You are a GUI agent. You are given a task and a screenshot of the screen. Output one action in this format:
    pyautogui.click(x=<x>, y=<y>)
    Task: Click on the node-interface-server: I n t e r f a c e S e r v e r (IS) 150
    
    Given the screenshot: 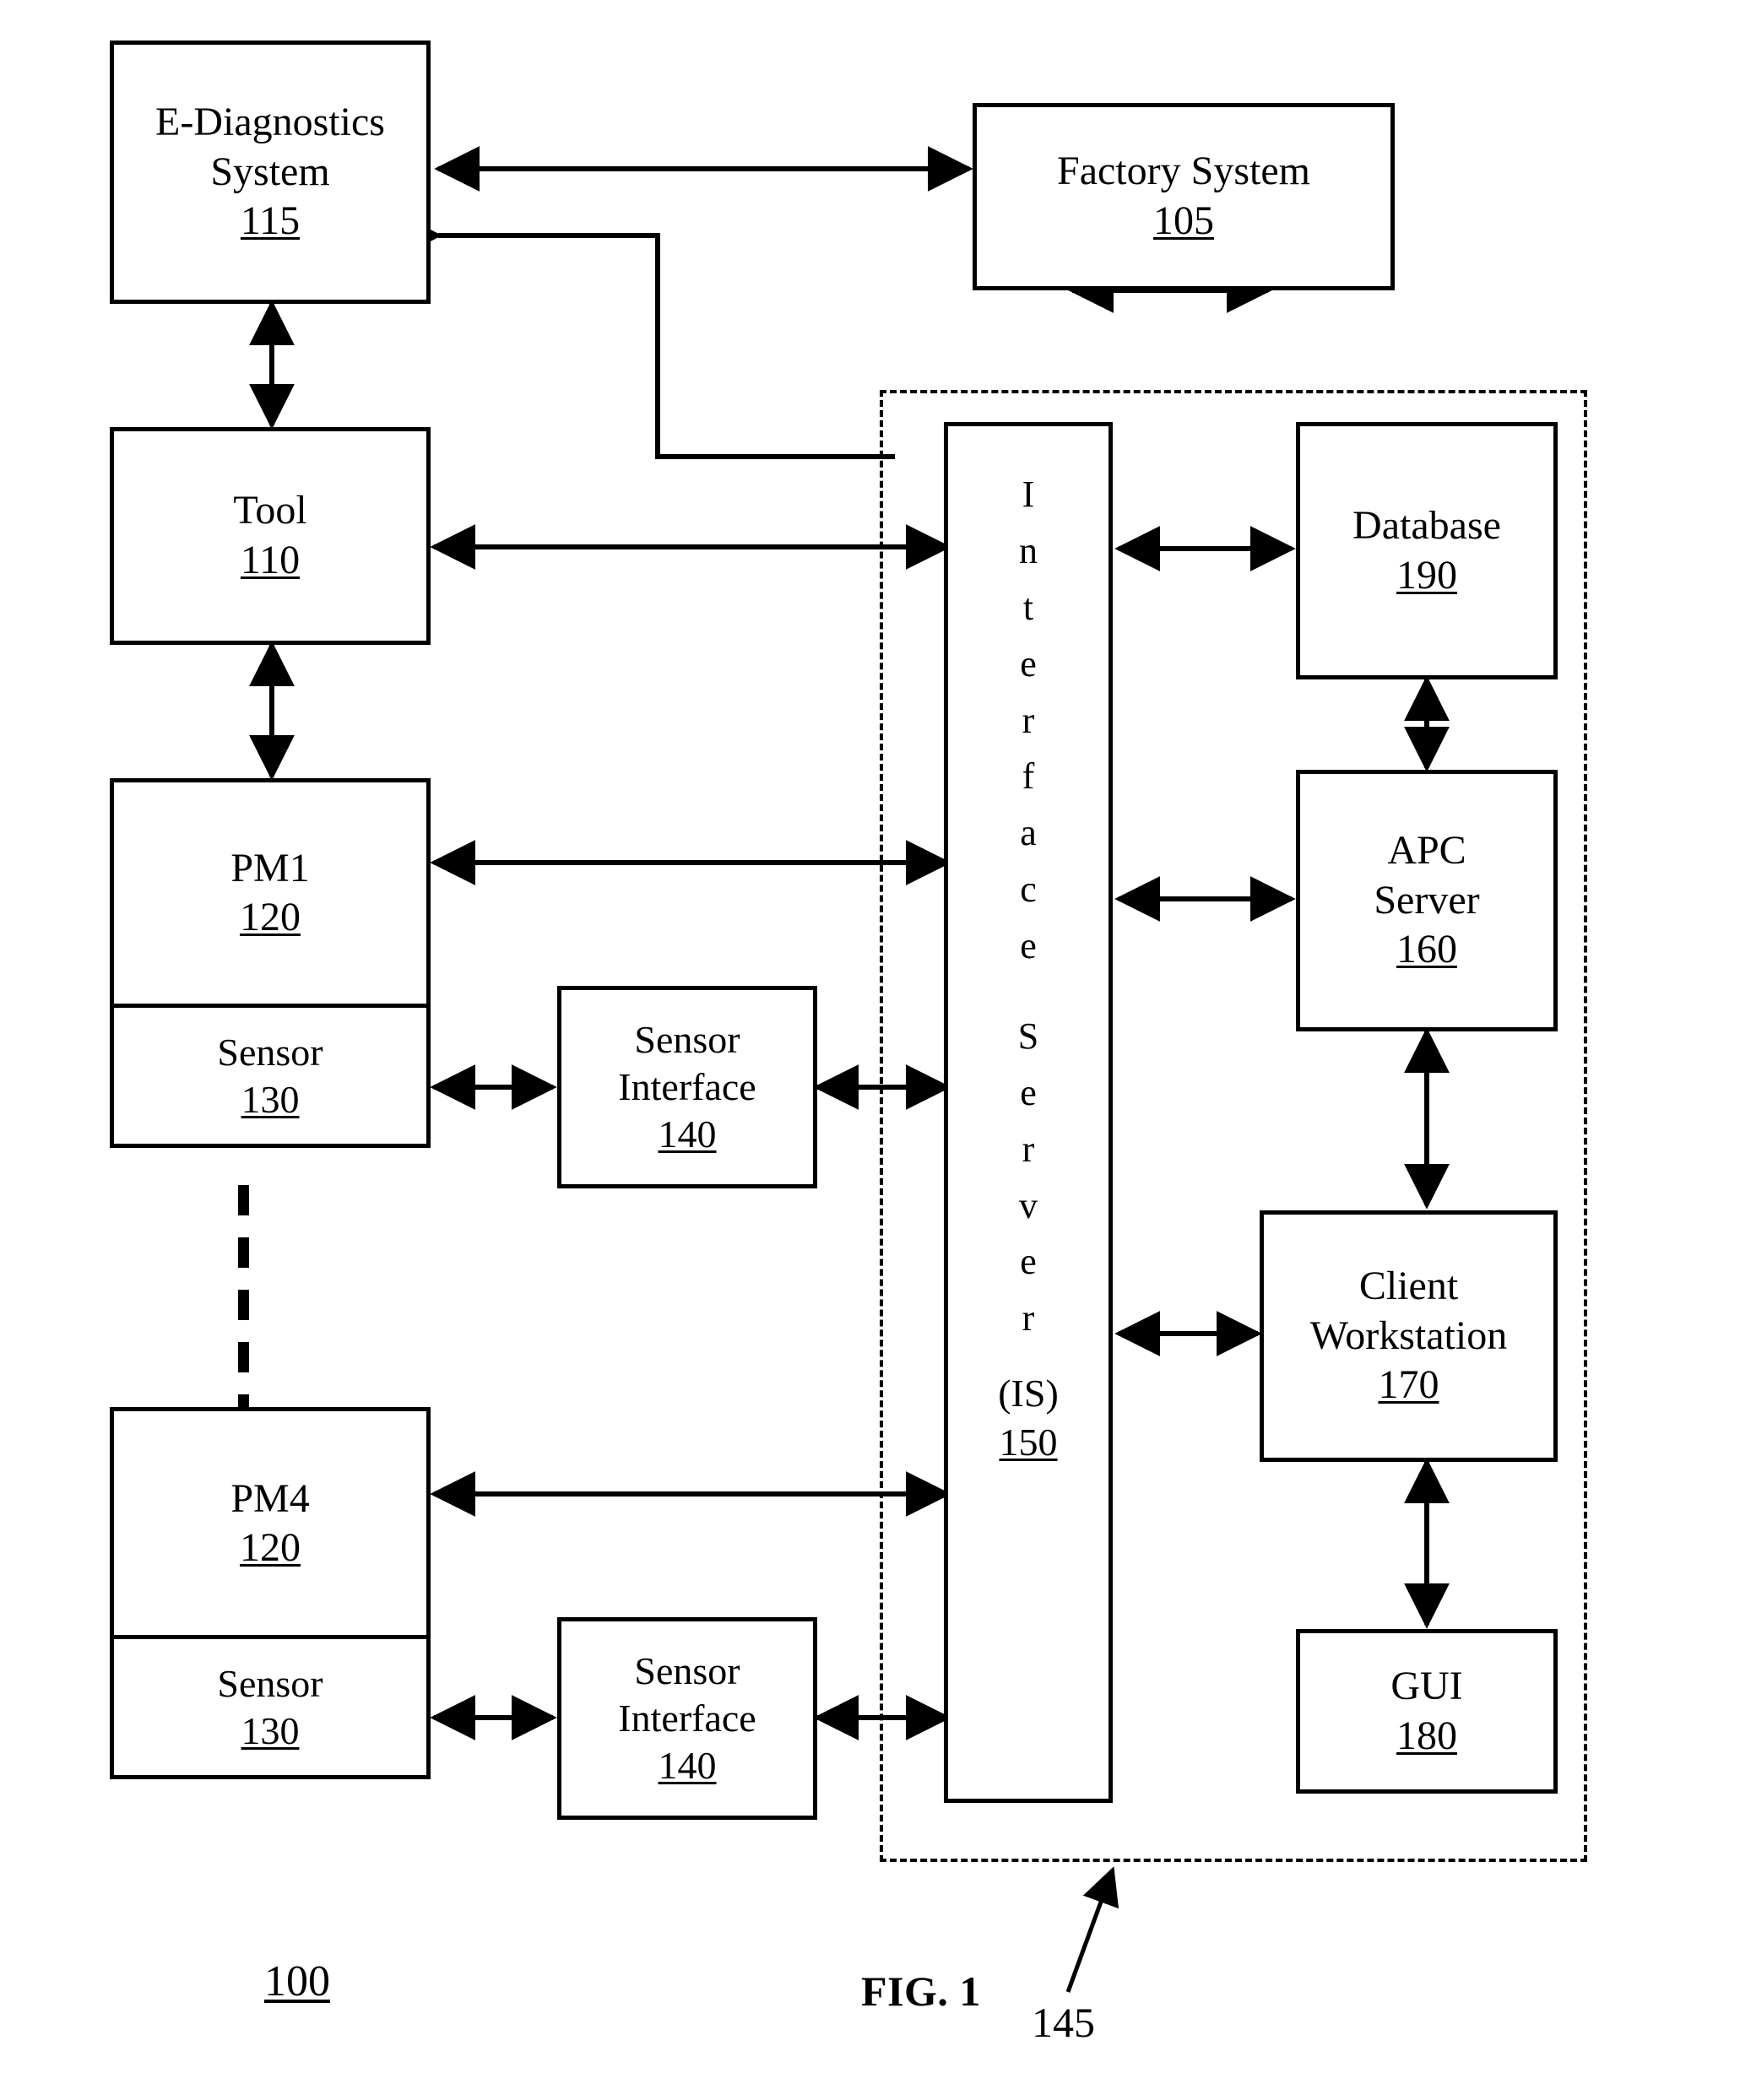 What is the action you would take?
    pyautogui.click(x=1028, y=1112)
    